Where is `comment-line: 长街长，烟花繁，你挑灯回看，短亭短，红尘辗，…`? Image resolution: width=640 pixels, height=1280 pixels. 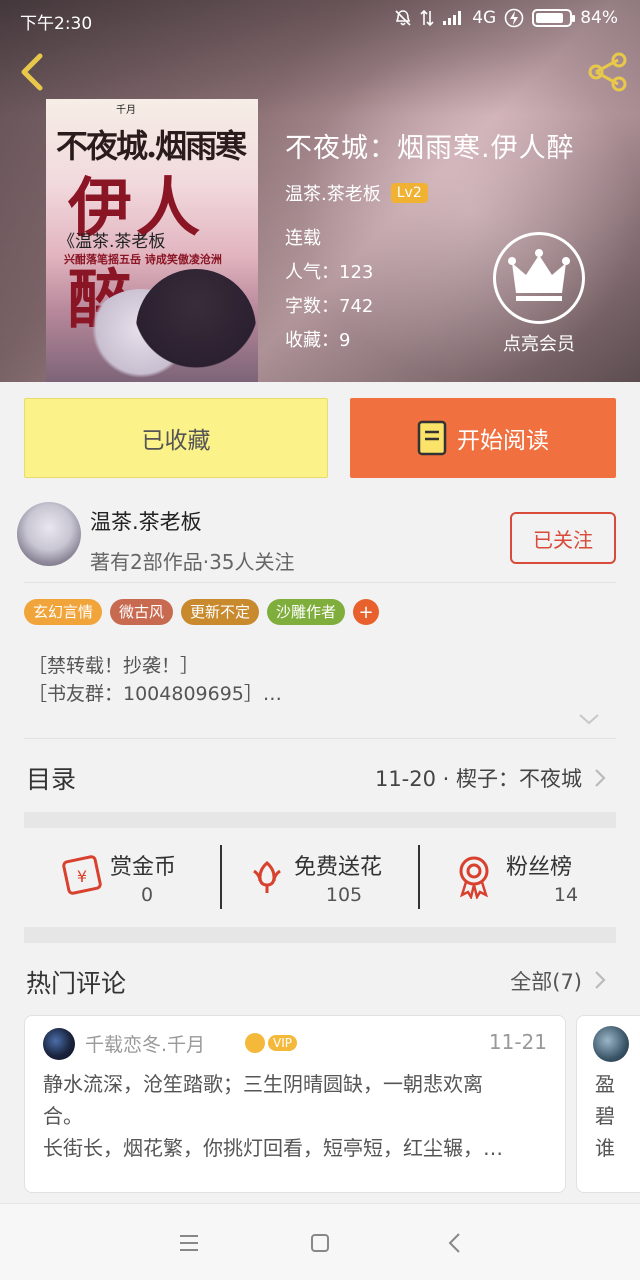 comment-line: 长街长，烟花繁，你挑灯回看，短亭短，红尘辗，… is located at coordinates (273, 1148).